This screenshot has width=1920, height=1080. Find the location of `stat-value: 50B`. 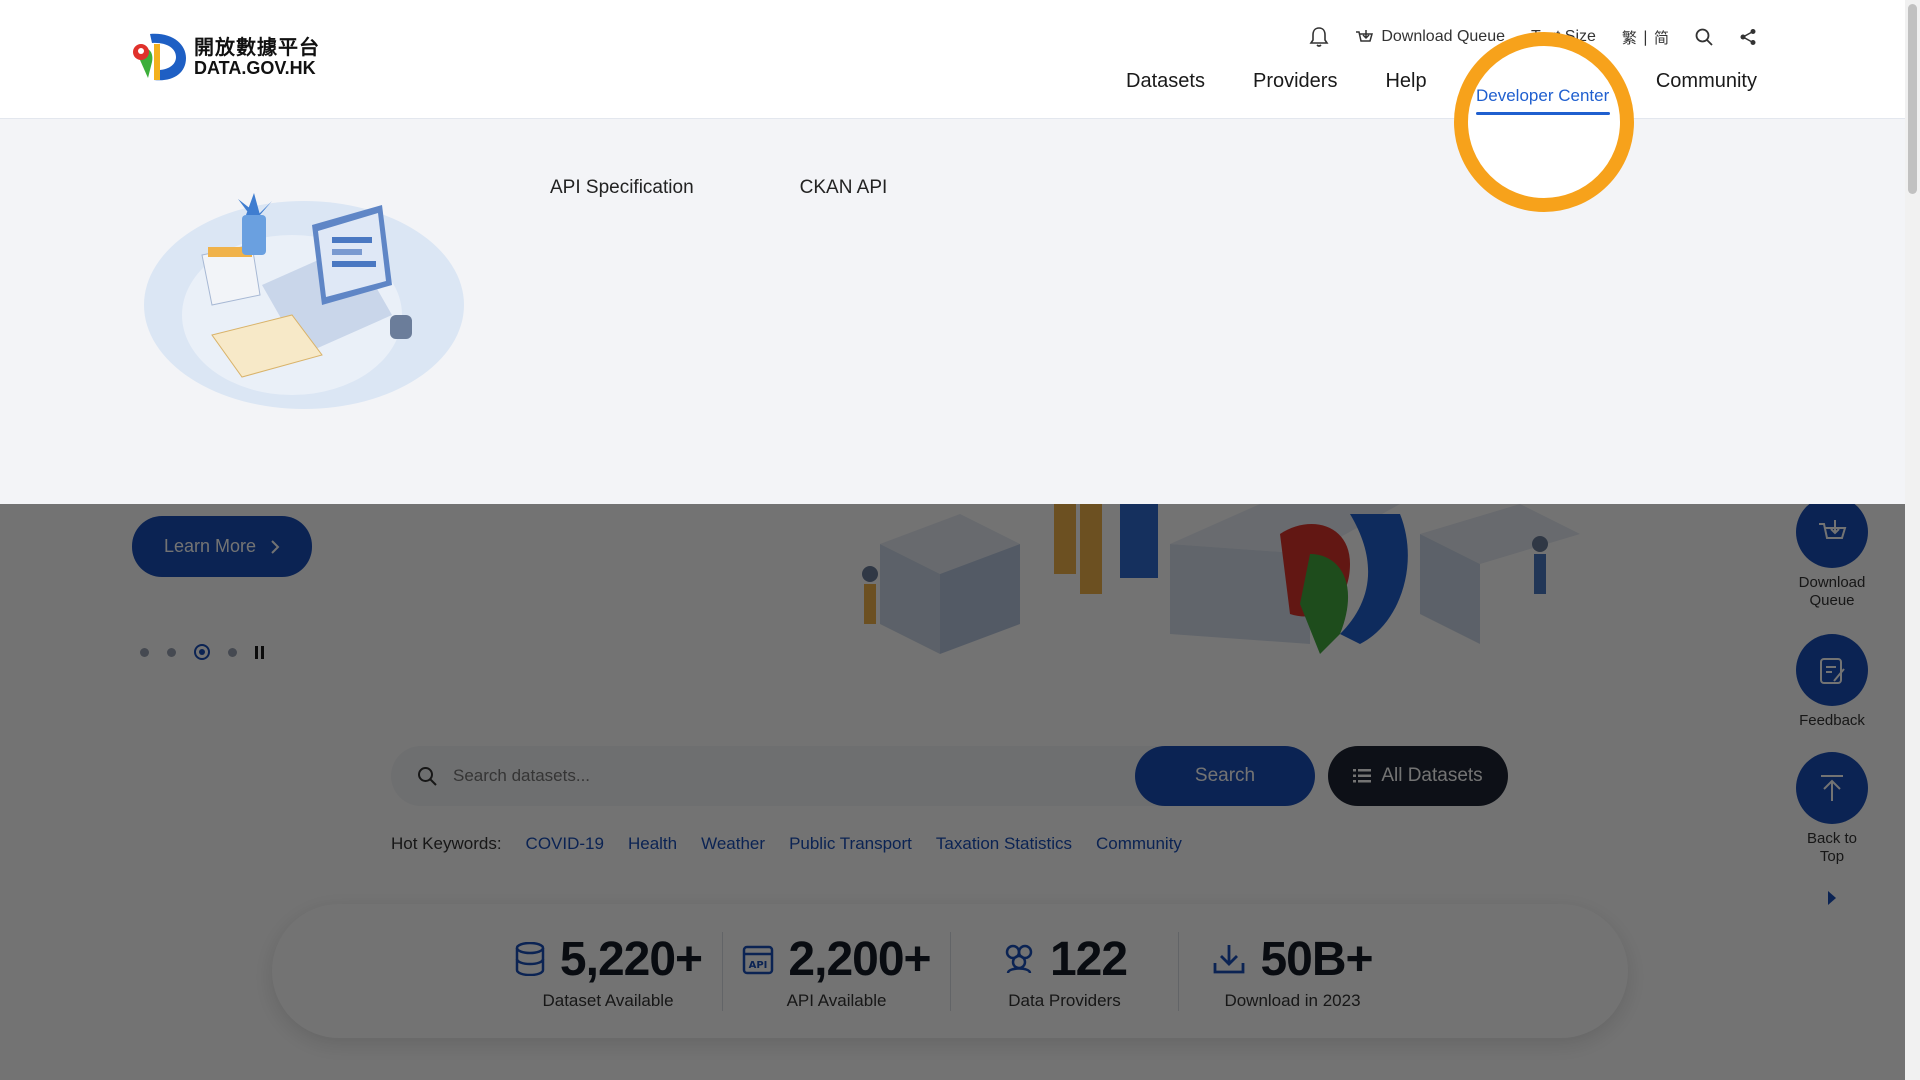

stat-value: 50B is located at coordinates (1303, 959).